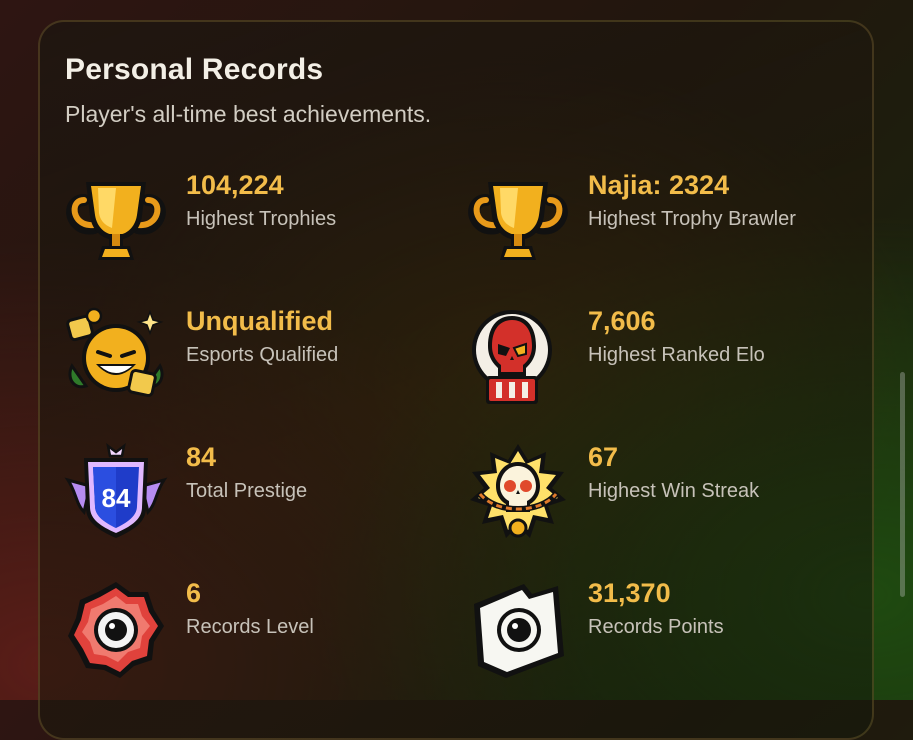 This screenshot has height=740, width=913. I want to click on record-total-prestige: 84 84 Total Prestige, so click(244, 497).